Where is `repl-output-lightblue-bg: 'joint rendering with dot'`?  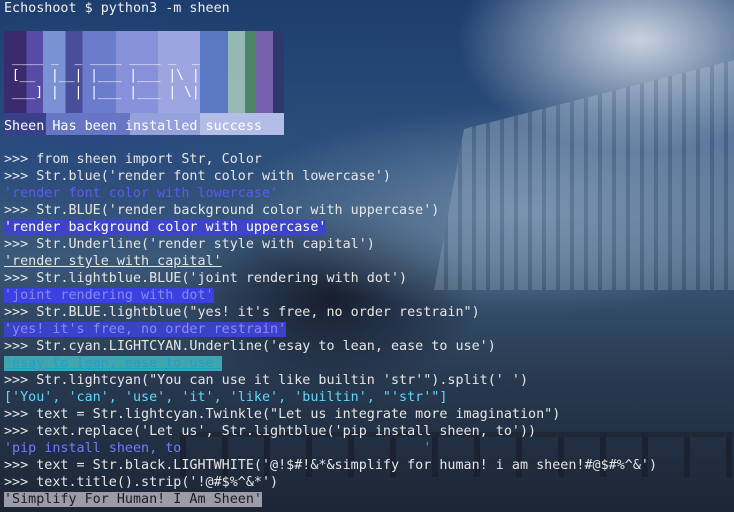 repl-output-lightblue-bg: 'joint rendering with dot' is located at coordinates (330, 295).